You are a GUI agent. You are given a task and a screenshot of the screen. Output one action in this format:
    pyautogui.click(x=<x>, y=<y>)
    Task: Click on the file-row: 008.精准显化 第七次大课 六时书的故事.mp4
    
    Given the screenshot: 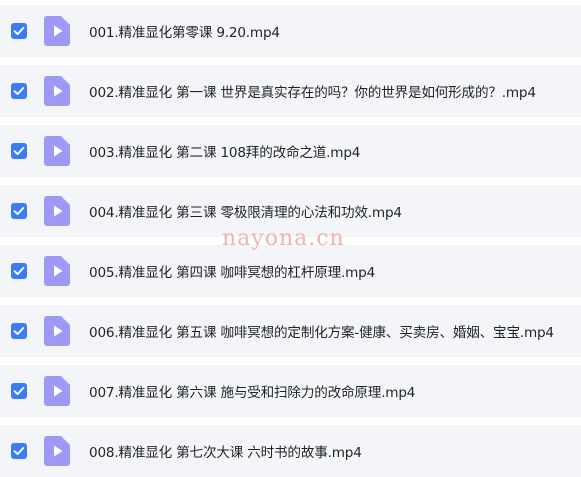 What is the action you would take?
    pyautogui.click(x=290, y=451)
    